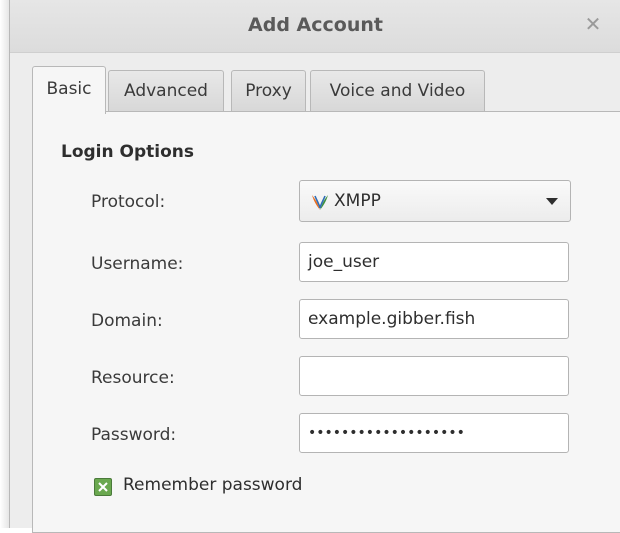 This screenshot has height=533, width=620. Describe the element at coordinates (434, 319) in the screenshot. I see `domain-field: example.gibber.fish` at that location.